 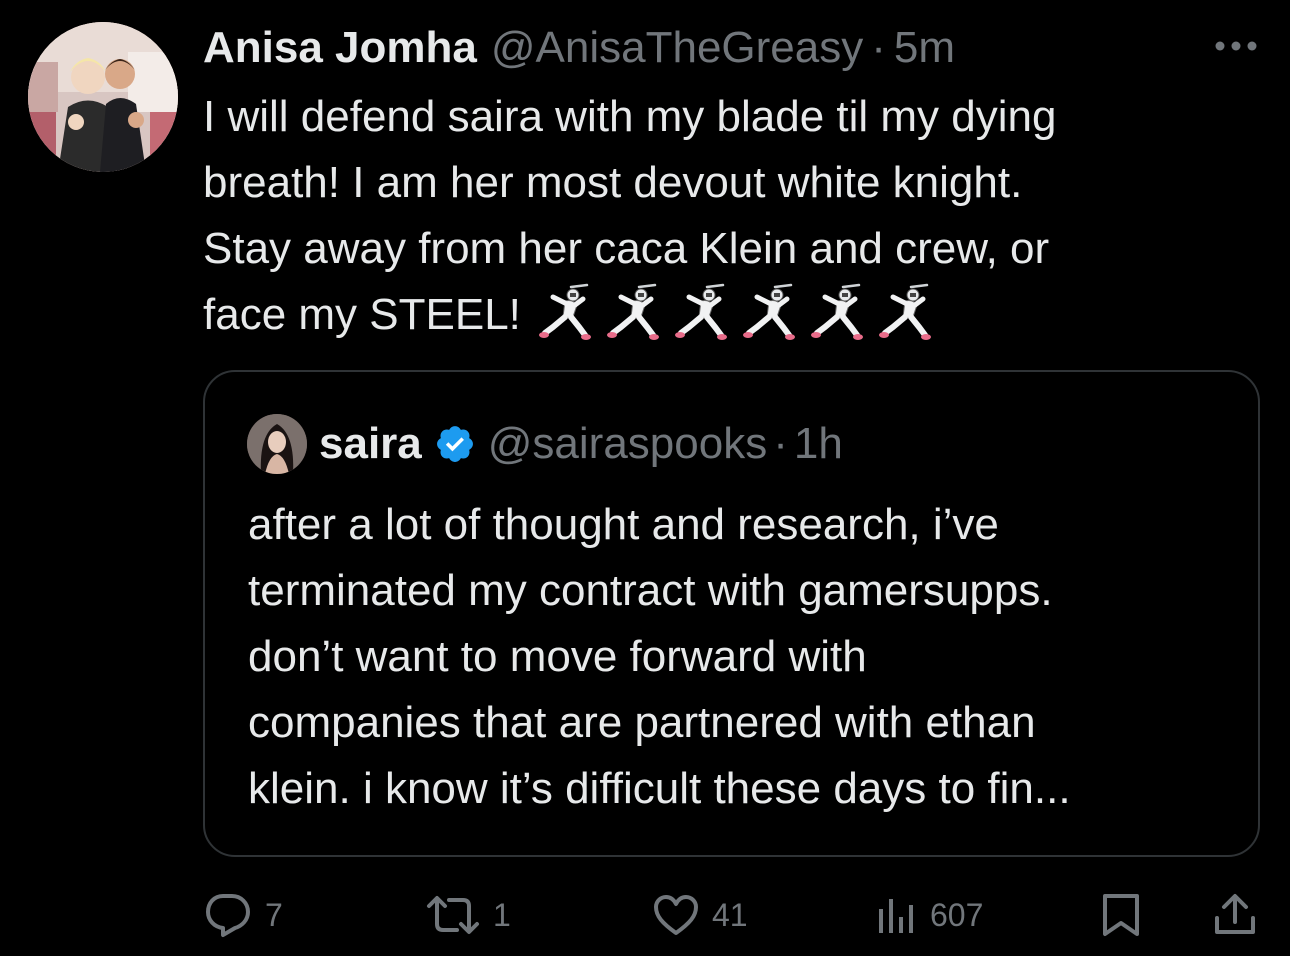 What do you see at coordinates (455, 444) in the screenshot?
I see `verified-badge-icon` at bounding box center [455, 444].